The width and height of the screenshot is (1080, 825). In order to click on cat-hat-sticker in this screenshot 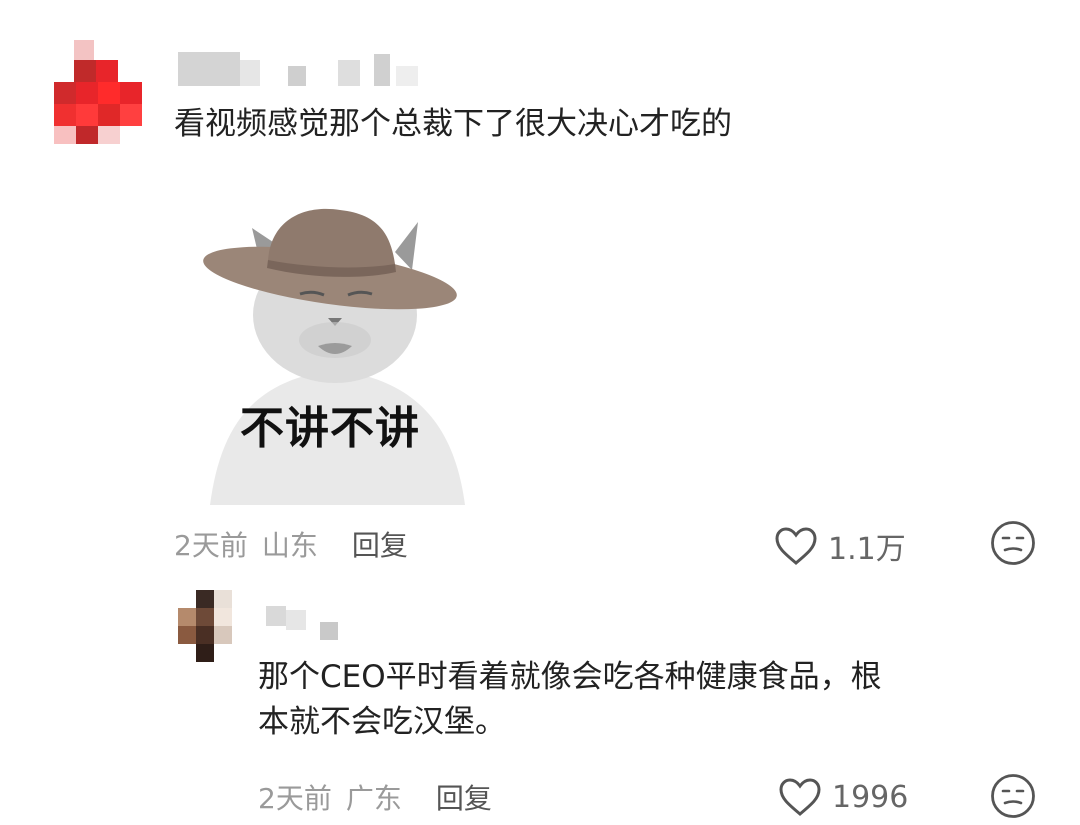, I will do `click(335, 352)`.